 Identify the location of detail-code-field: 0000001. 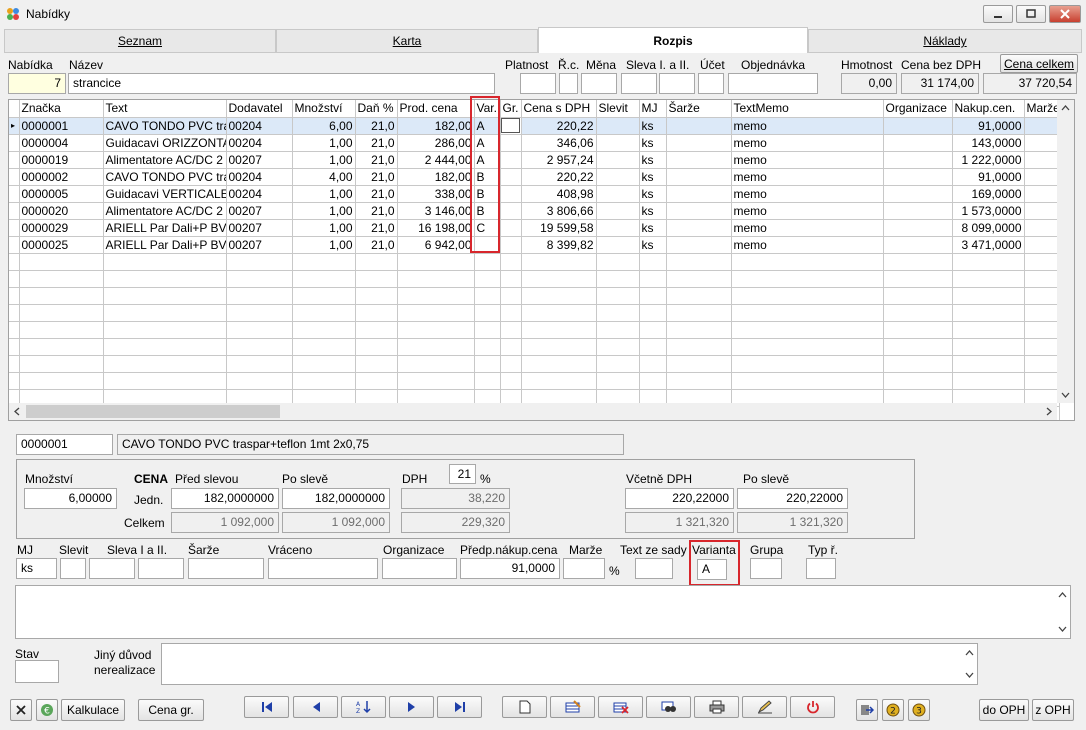
(64, 444).